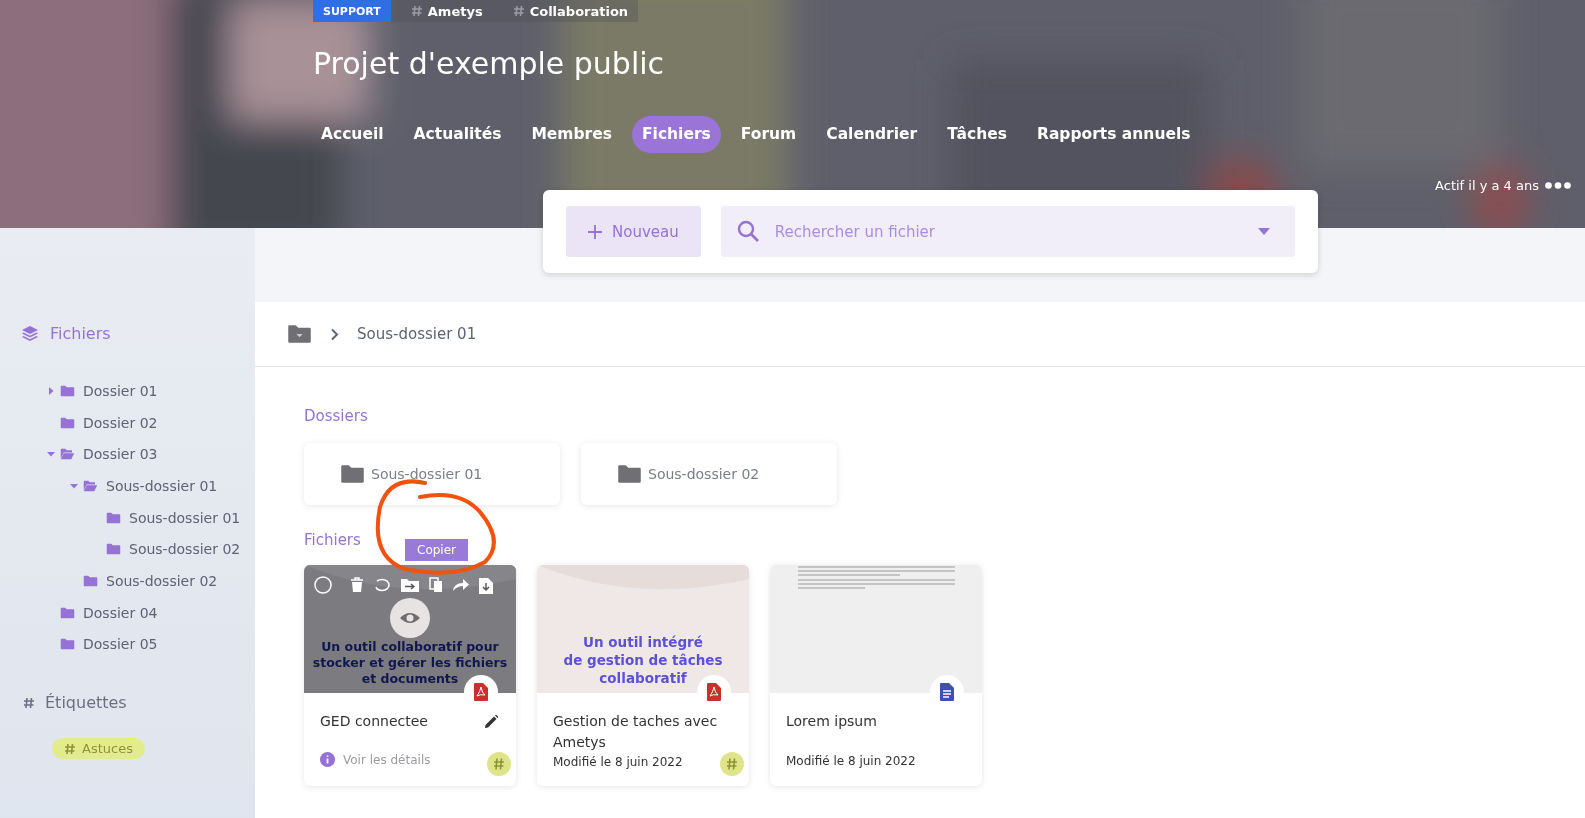 This screenshot has width=1585, height=818. What do you see at coordinates (642, 732) in the screenshot?
I see `file-name: Gestion de taches avec Ametys` at bounding box center [642, 732].